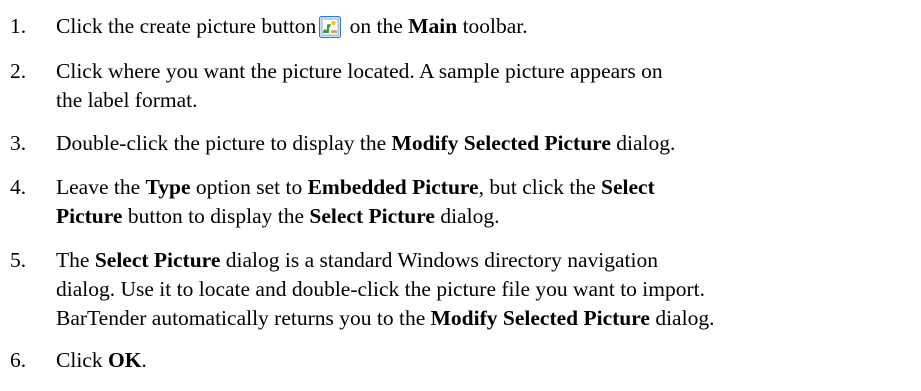  I want to click on step-number: 3., so click(18, 143).